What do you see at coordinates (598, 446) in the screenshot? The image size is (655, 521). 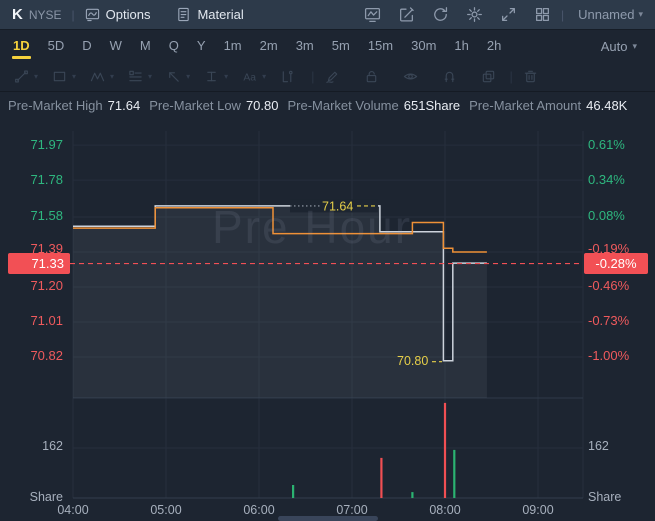 I see `volume-tick-right: 162` at bounding box center [598, 446].